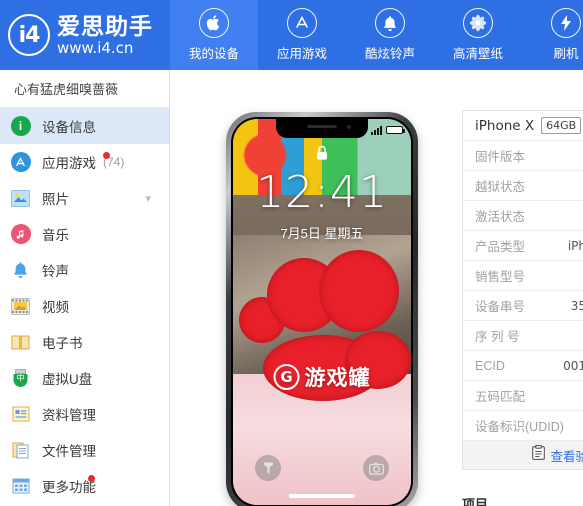 This screenshot has height=506, width=583. I want to click on info-row-sales-model: 销售型号, so click(523, 276).